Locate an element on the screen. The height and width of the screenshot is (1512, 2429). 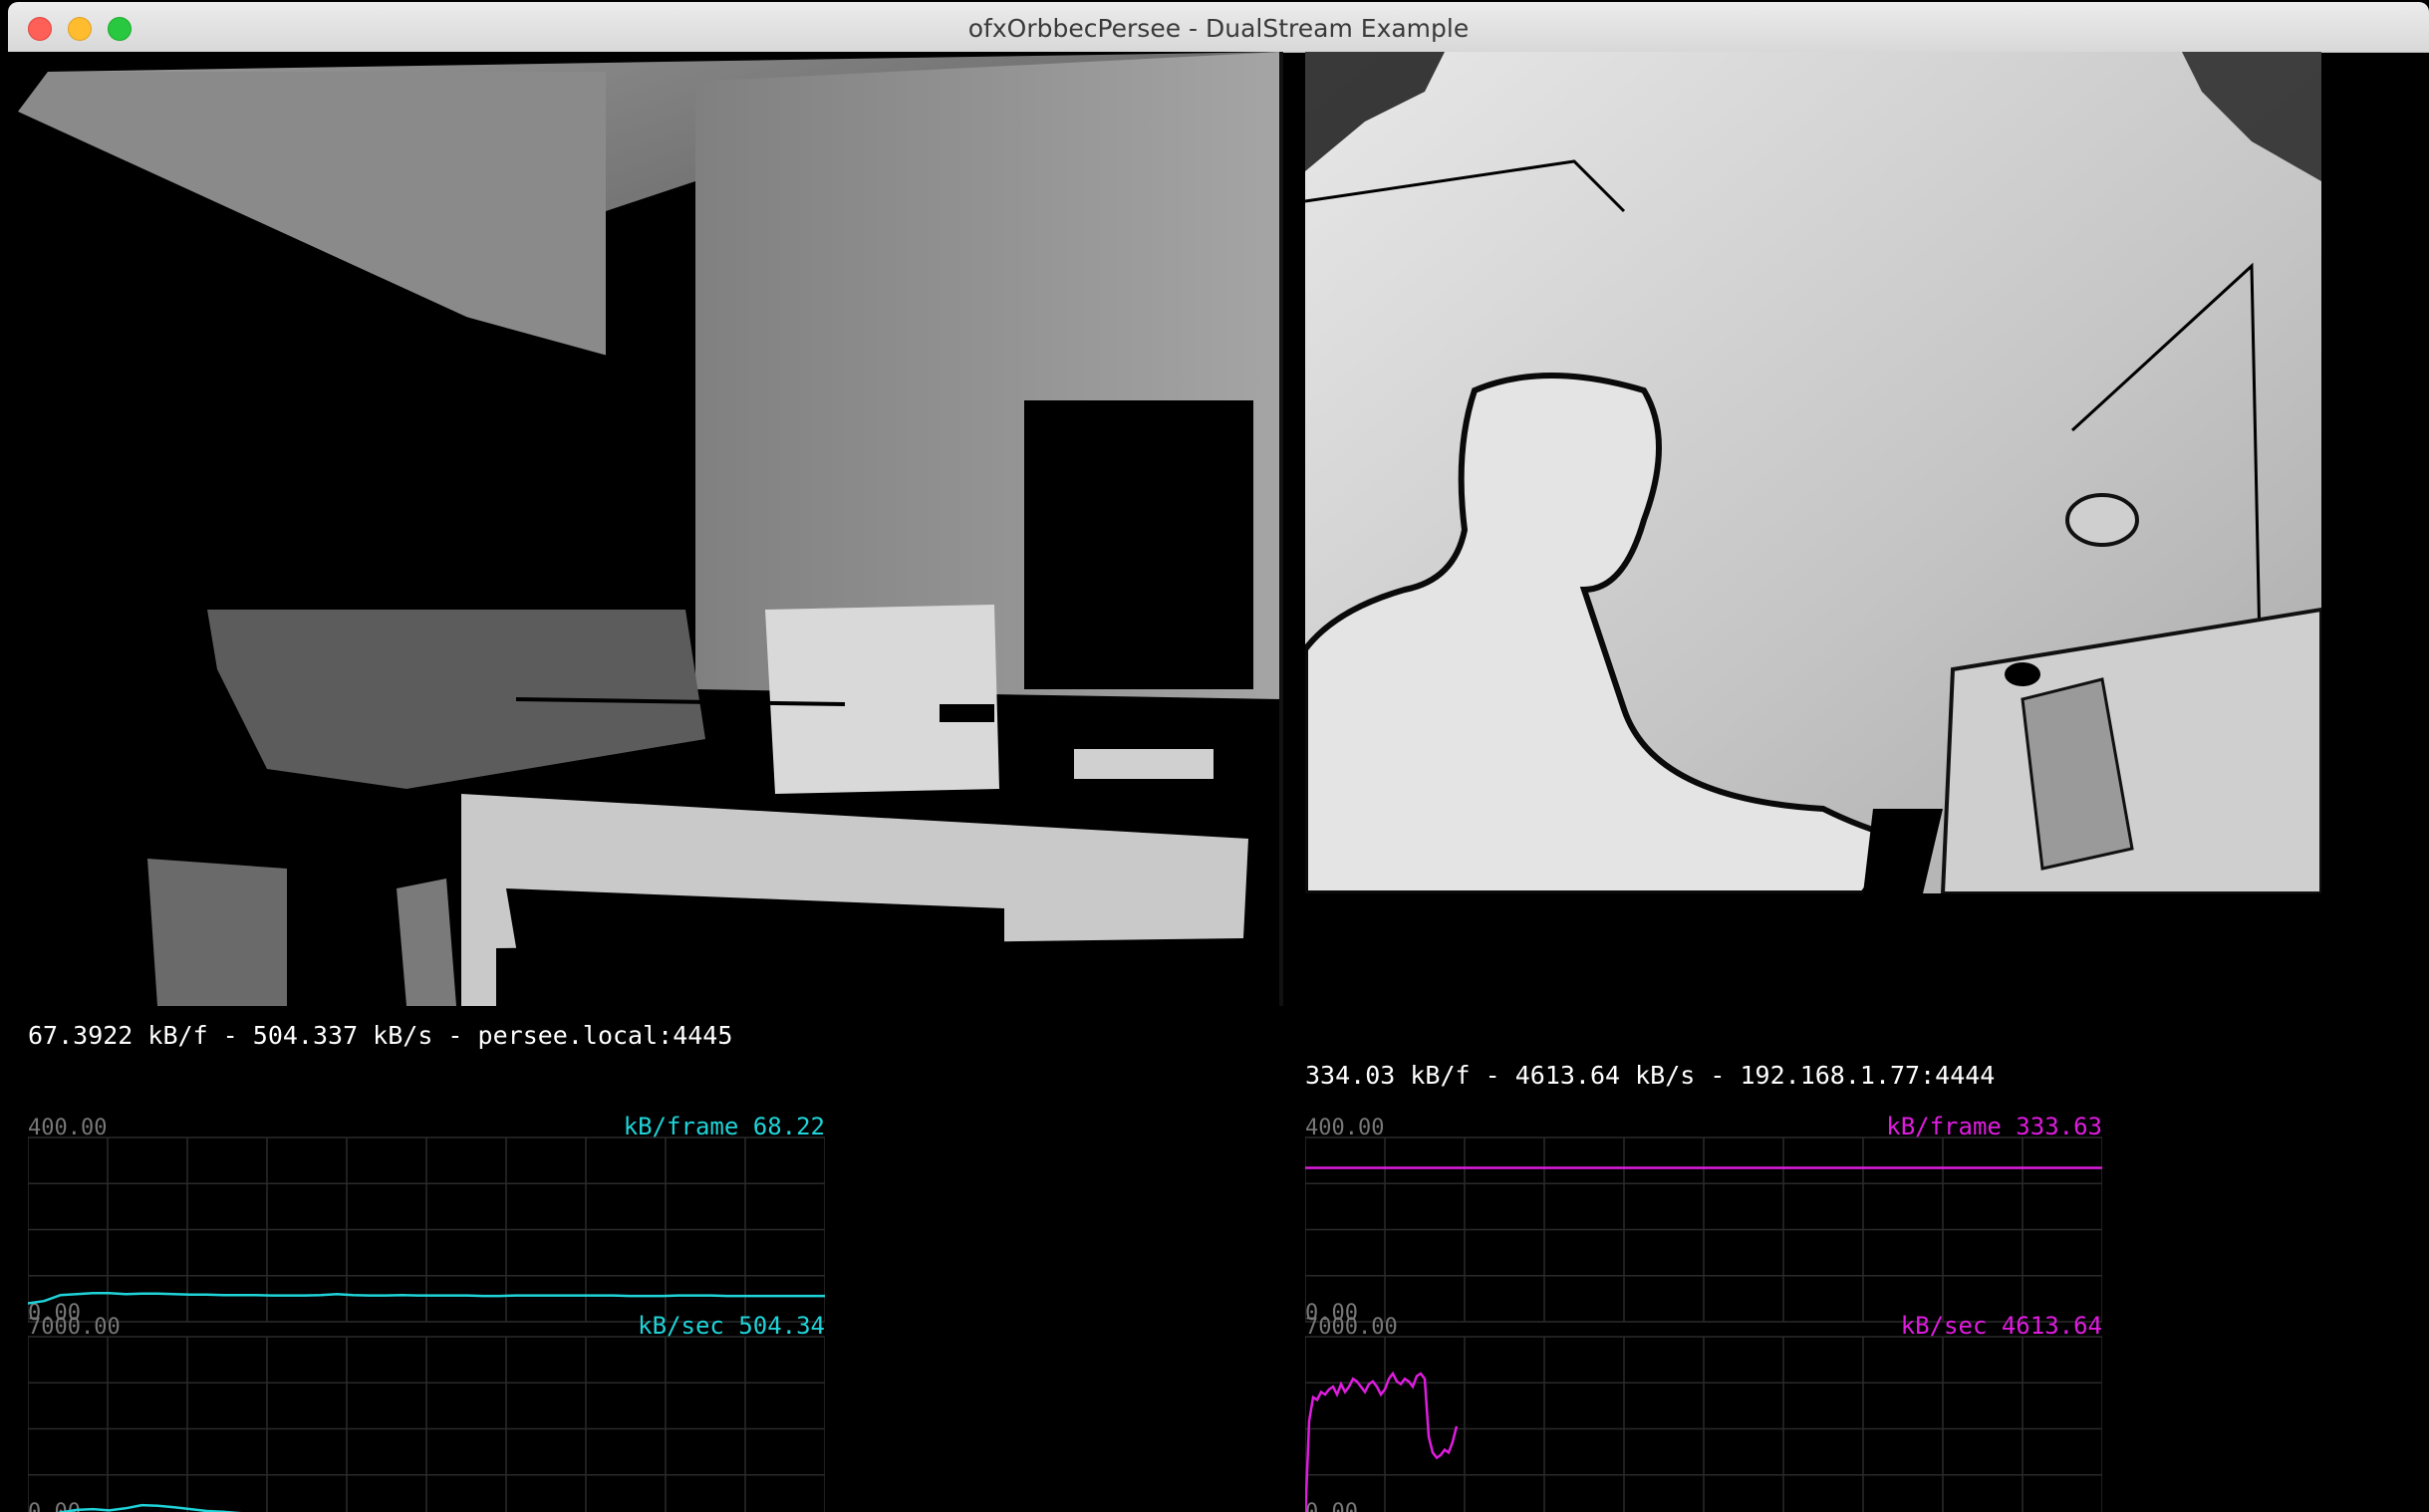
graph-value-label: kB/frame 68.22 is located at coordinates (724, 1128).